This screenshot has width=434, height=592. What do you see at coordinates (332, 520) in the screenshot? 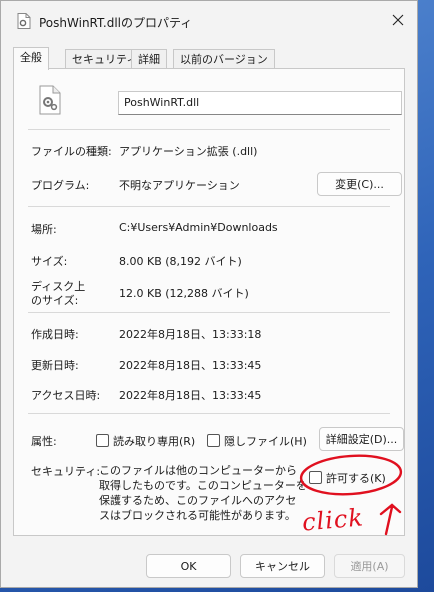
I see `annotation-click-text: click` at bounding box center [332, 520].